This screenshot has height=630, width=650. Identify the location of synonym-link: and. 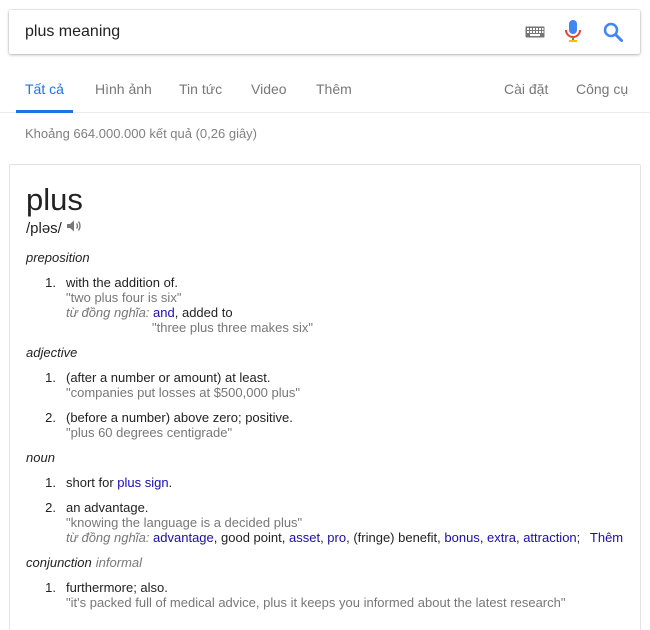
(164, 312).